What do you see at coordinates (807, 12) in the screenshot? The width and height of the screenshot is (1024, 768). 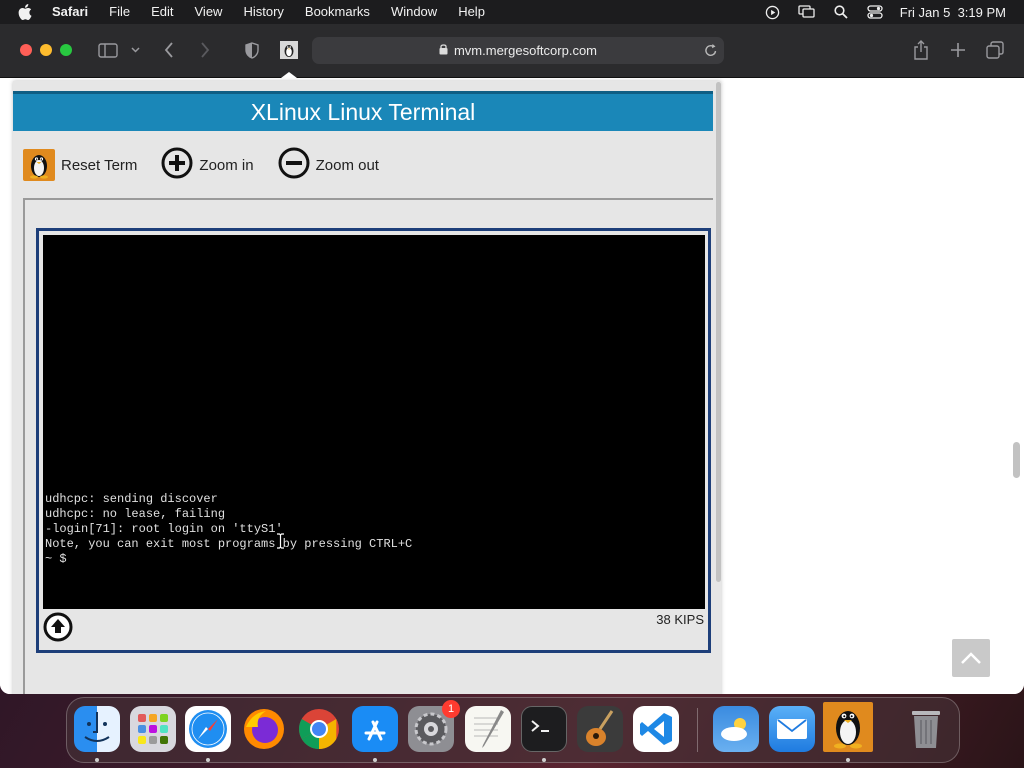 I see `screen-mirroring-icon` at bounding box center [807, 12].